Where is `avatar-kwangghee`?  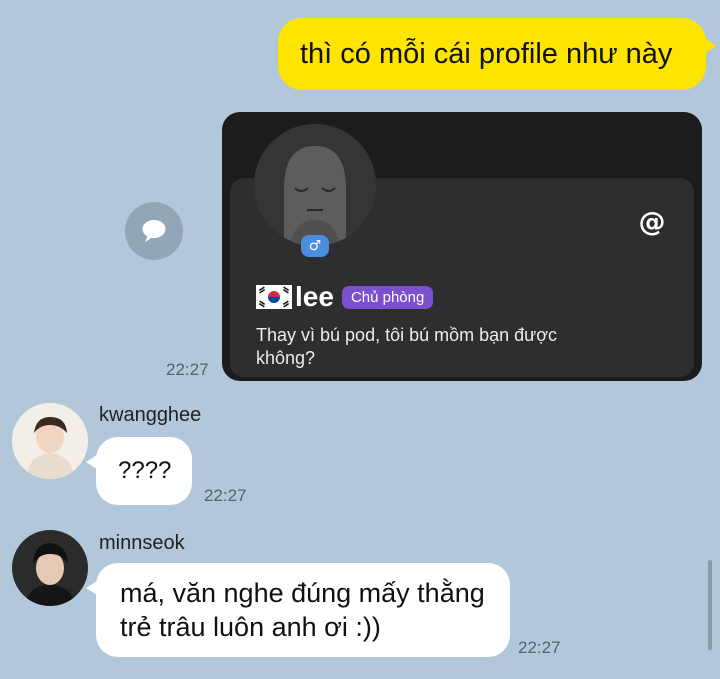 avatar-kwangghee is located at coordinates (50, 441).